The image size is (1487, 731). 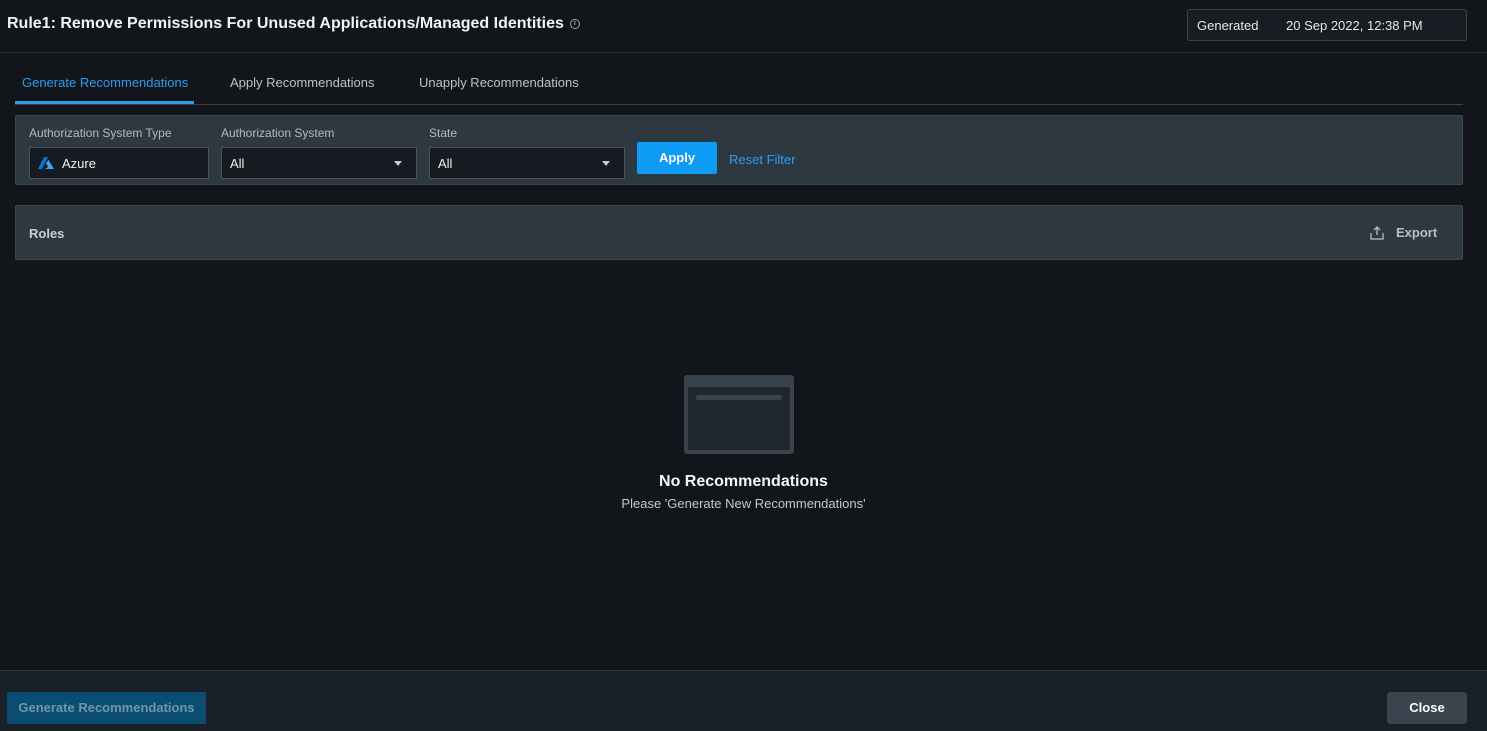 I want to click on reset-filter-link: Reset Filter, so click(x=762, y=159).